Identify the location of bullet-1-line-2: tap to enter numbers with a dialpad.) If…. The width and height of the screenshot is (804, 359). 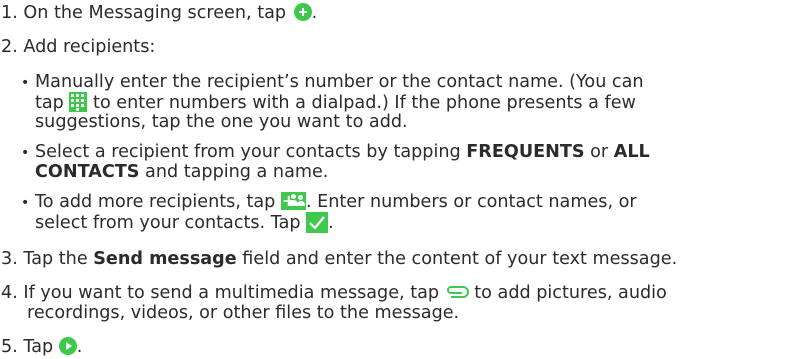
(335, 102).